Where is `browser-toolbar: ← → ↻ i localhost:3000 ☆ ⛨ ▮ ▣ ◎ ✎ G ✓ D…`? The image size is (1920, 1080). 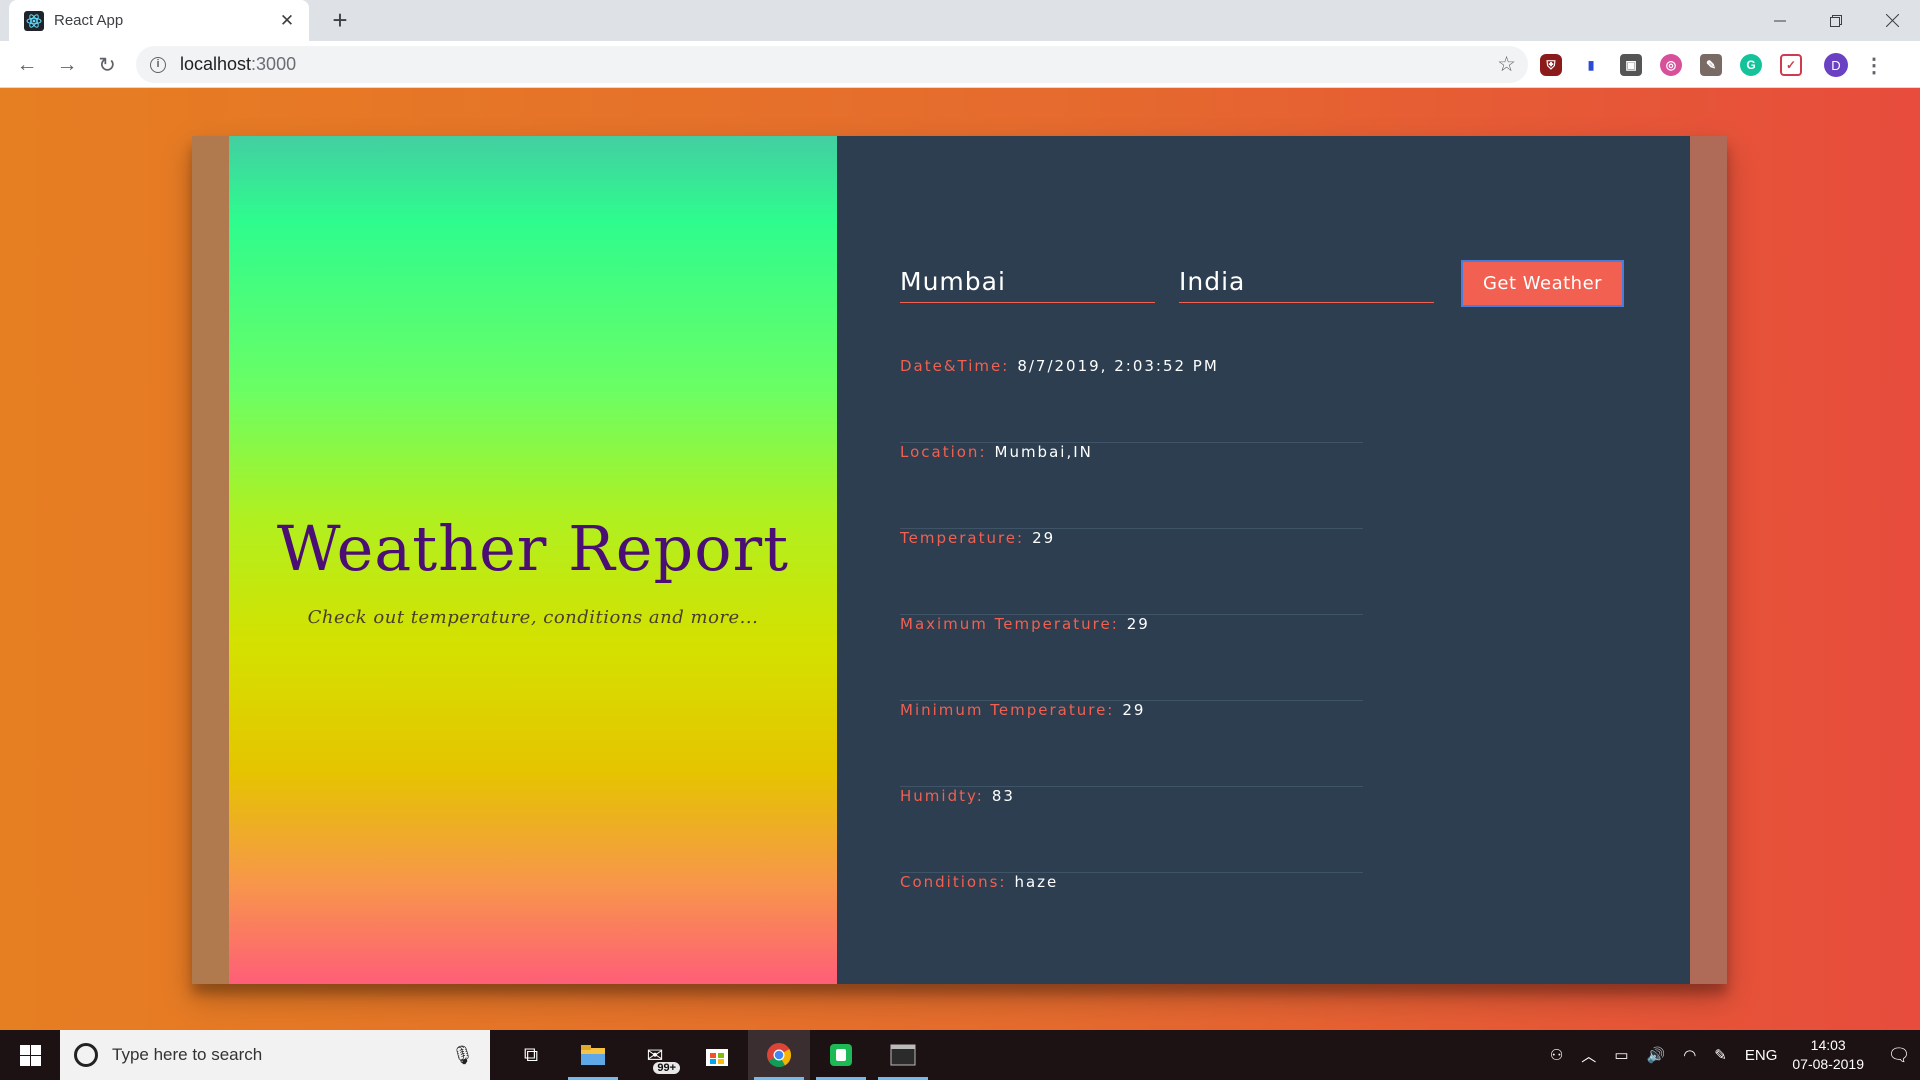 browser-toolbar: ← → ↻ i localhost:3000 ☆ ⛨ ▮ ▣ ◎ ✎ G ✓ D… is located at coordinates (960, 64).